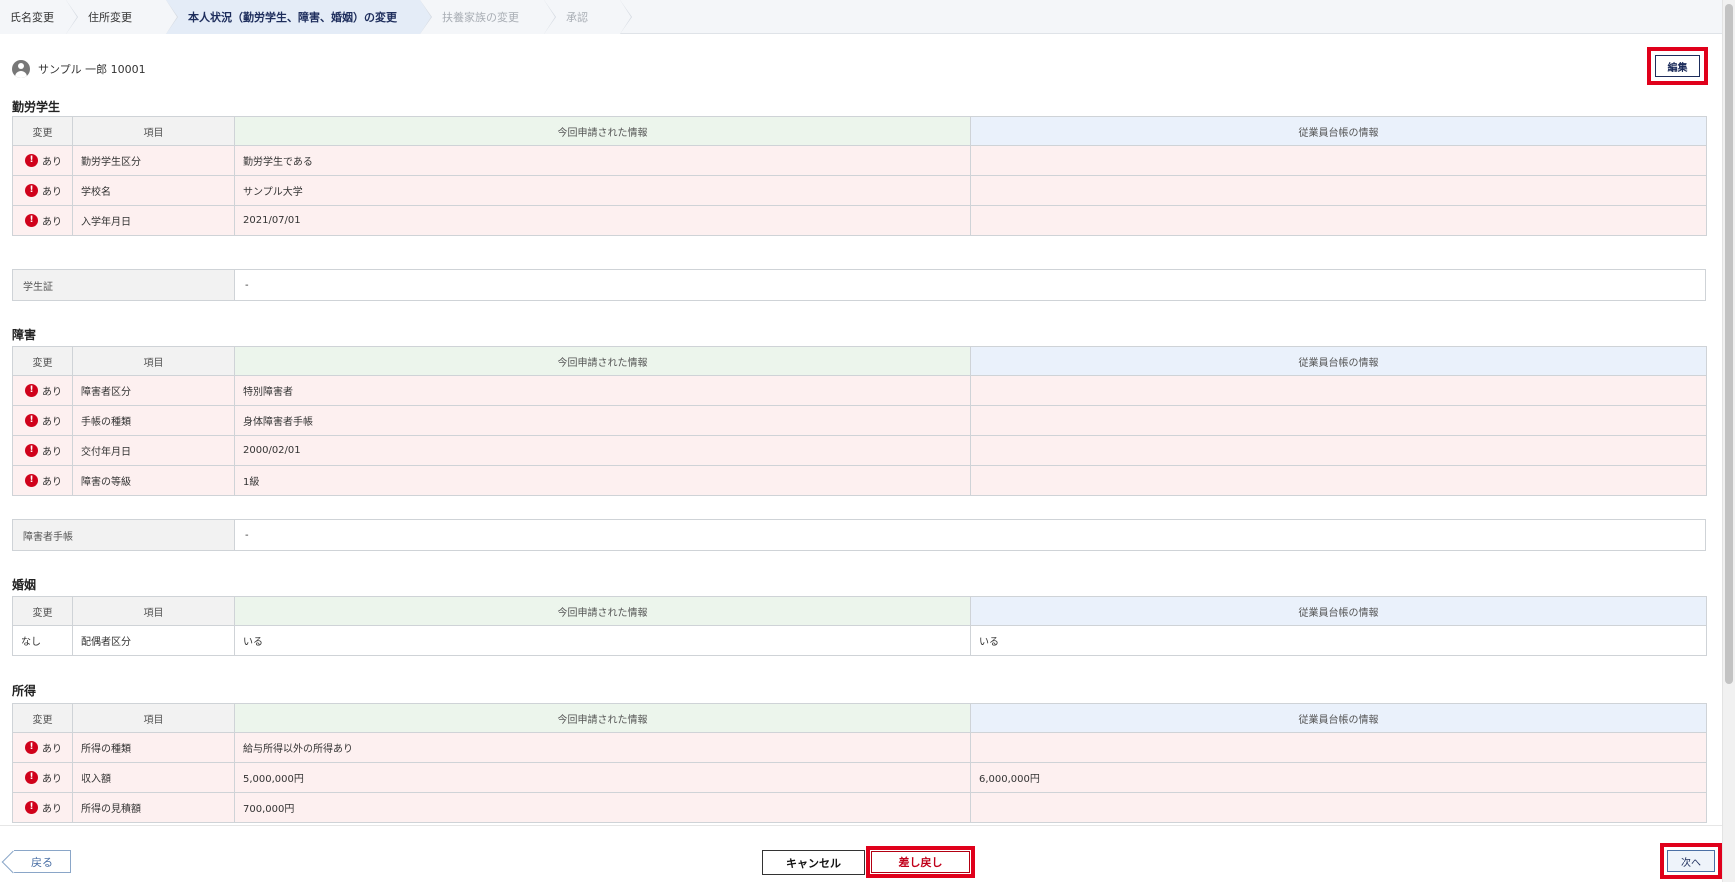 This screenshot has width=1735, height=882. I want to click on new-info-cell: いる, so click(602, 640).